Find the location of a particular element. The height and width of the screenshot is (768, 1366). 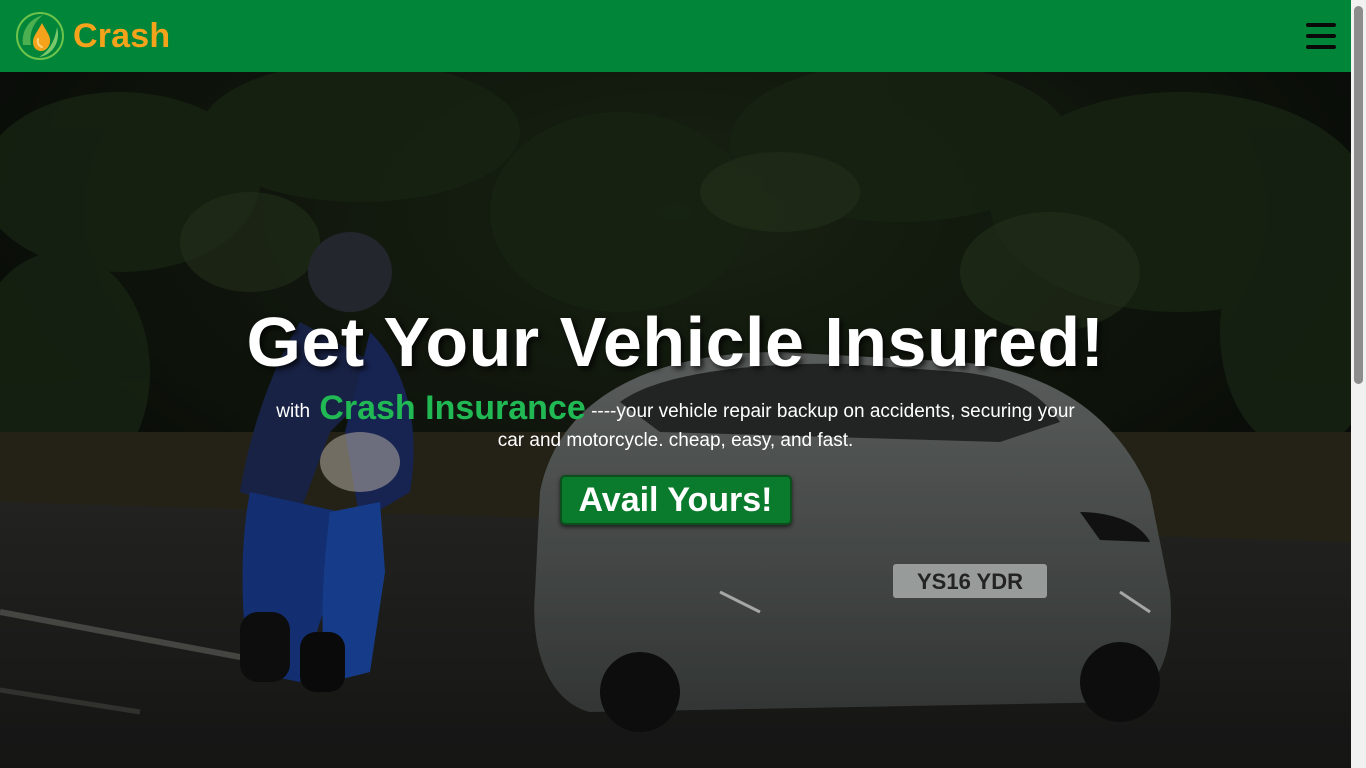

hero-headline: Get Your Vehicle Insured! is located at coordinates (675, 342).